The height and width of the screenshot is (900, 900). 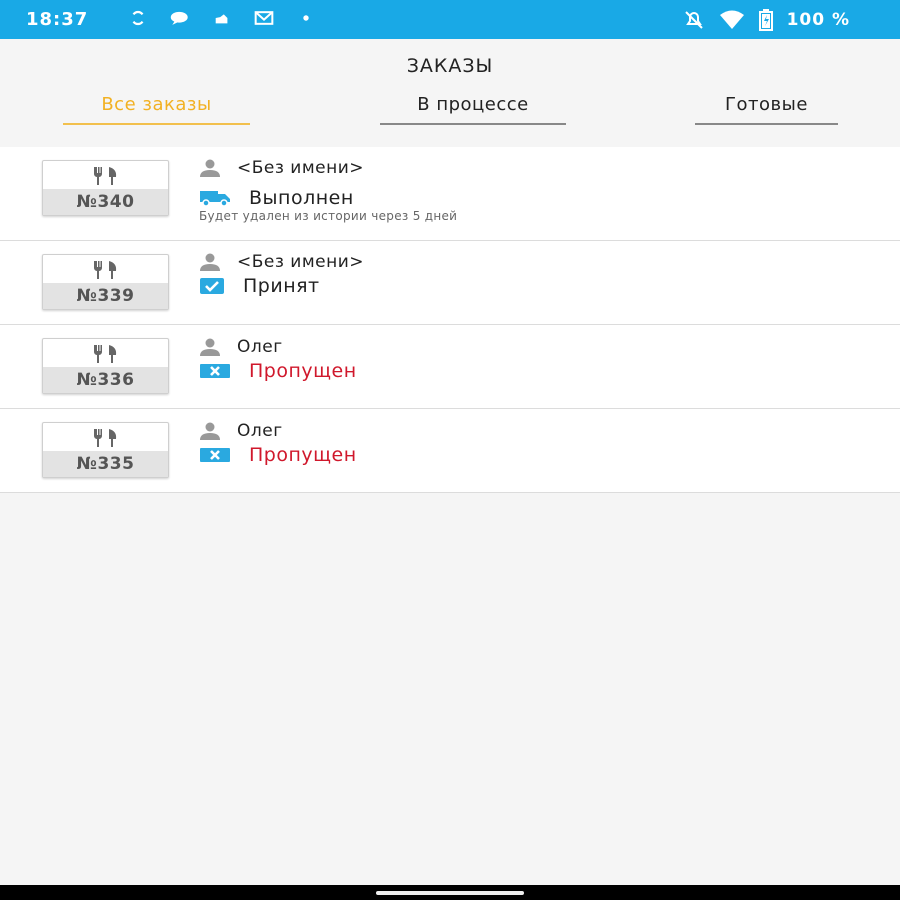 I want to click on tab-in-progress: В процессе, so click(x=473, y=109).